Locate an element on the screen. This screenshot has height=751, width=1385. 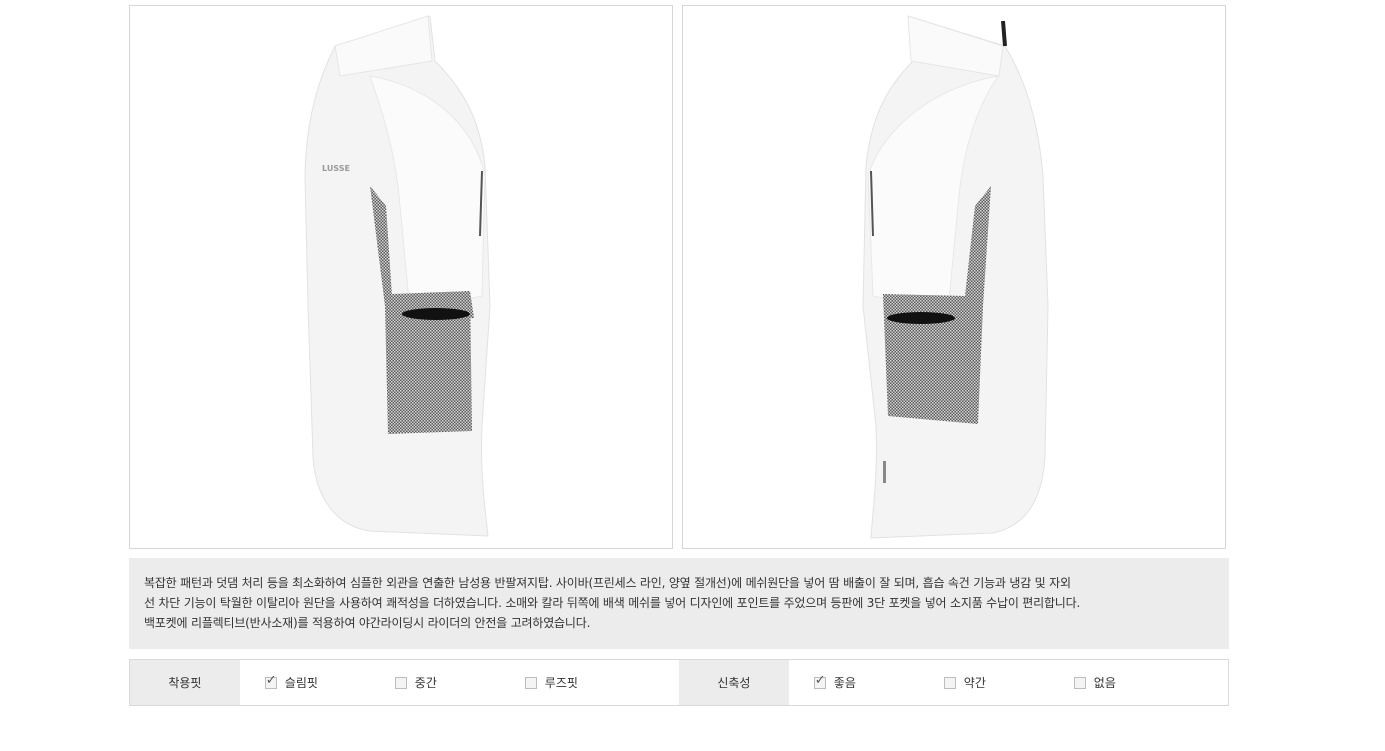
option-label: 루즈핏 is located at coordinates (561, 683).